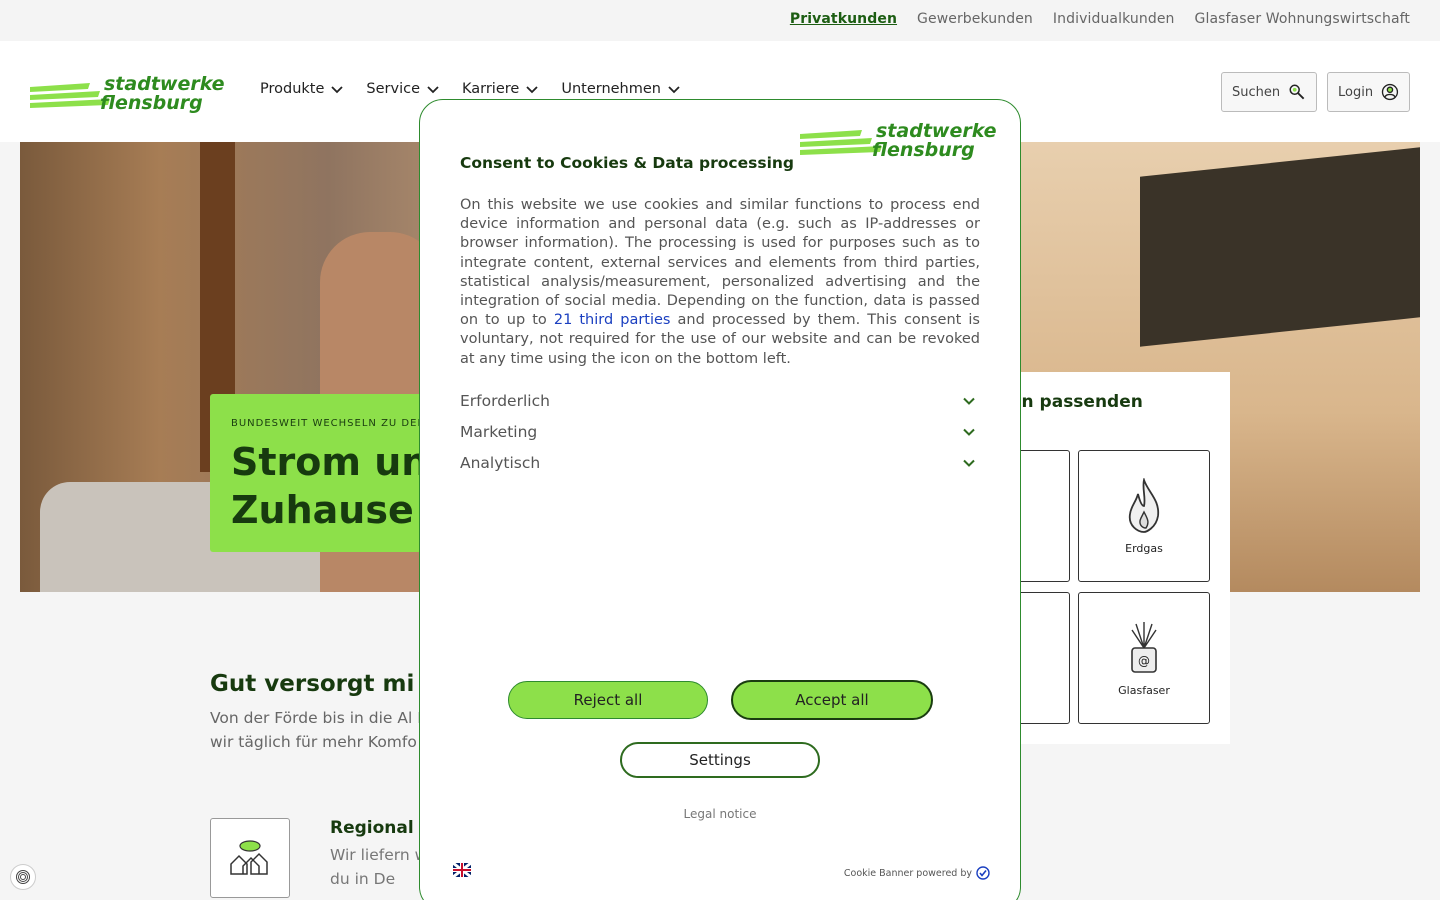 The image size is (1440, 900). What do you see at coordinates (1303, 19) in the screenshot?
I see `segment-link-glasfaser: Glasfaser Wohnungswirtschaft` at bounding box center [1303, 19].